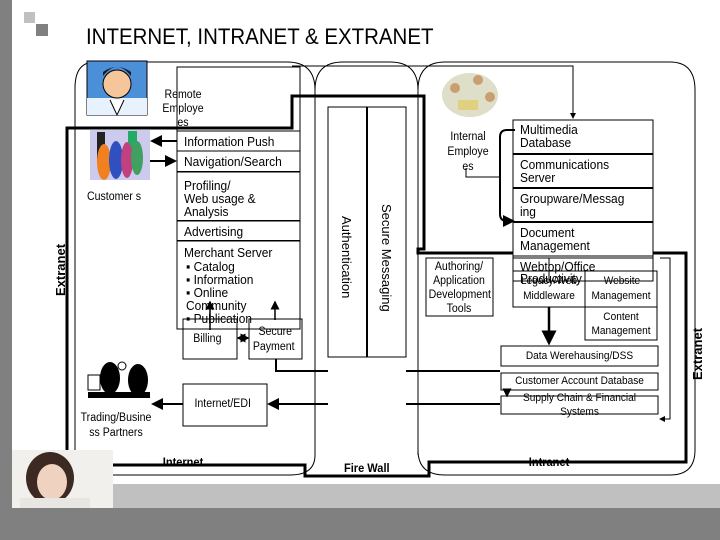 The height and width of the screenshot is (540, 720). Describe the element at coordinates (459, 309) in the screenshot. I see `authoring-line-4: Tools` at that location.